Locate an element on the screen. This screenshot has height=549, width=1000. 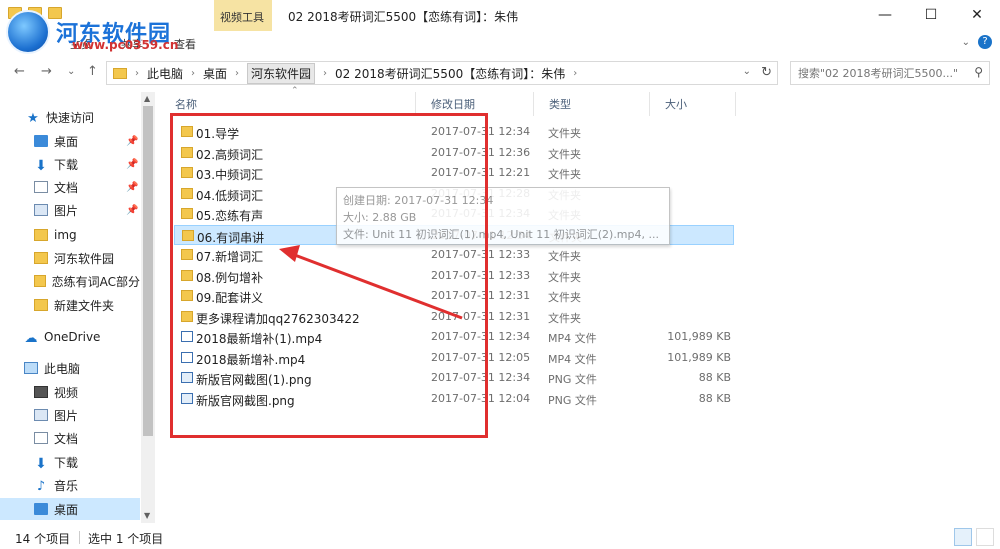
arrow-head is located at coordinates (289, 253).